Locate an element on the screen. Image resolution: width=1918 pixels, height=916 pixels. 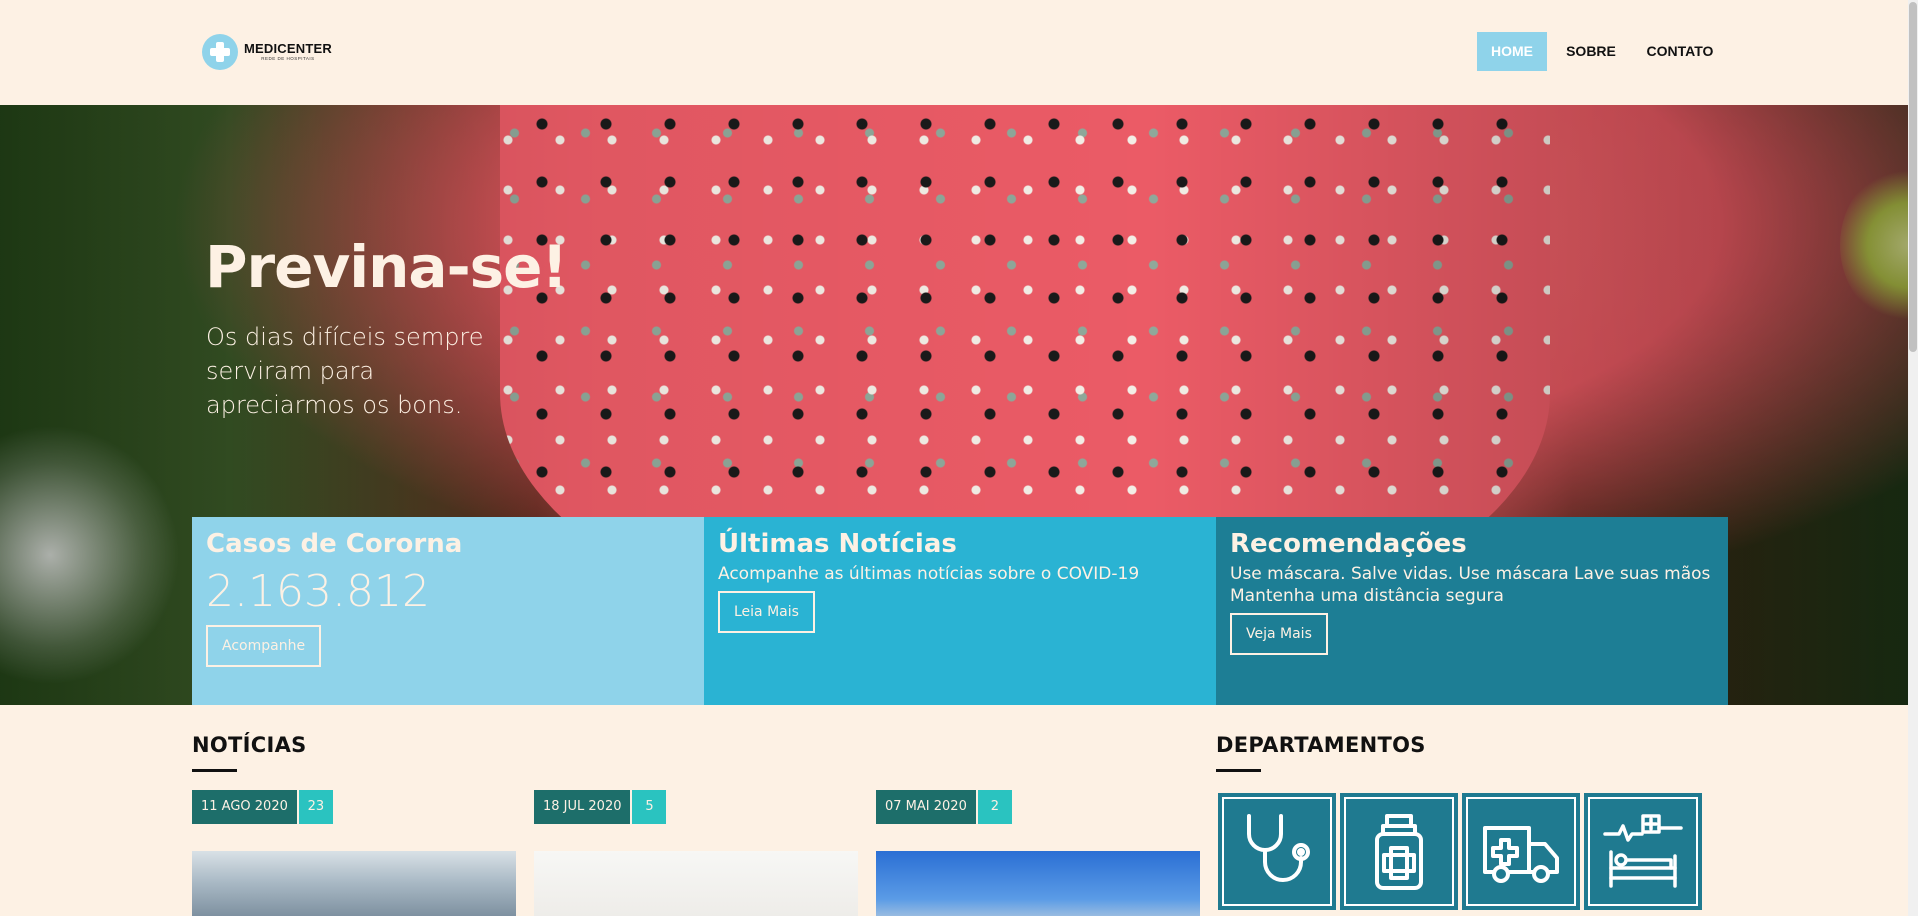
main-nav: HOME SOBRE CONTATO is located at coordinates (959, 51).